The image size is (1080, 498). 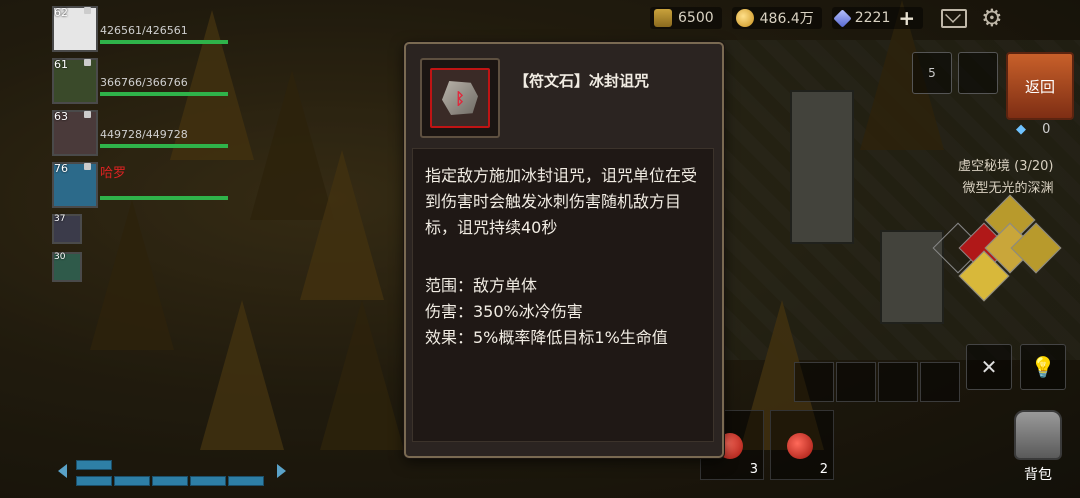 I want to click on mail-icon, so click(x=954, y=18).